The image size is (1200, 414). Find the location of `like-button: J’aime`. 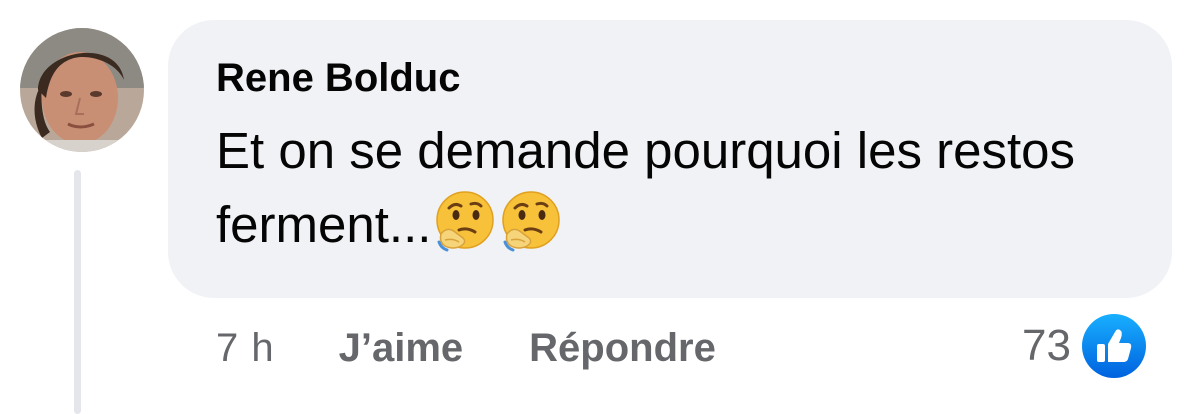

like-button: J’aime is located at coordinates (401, 348).